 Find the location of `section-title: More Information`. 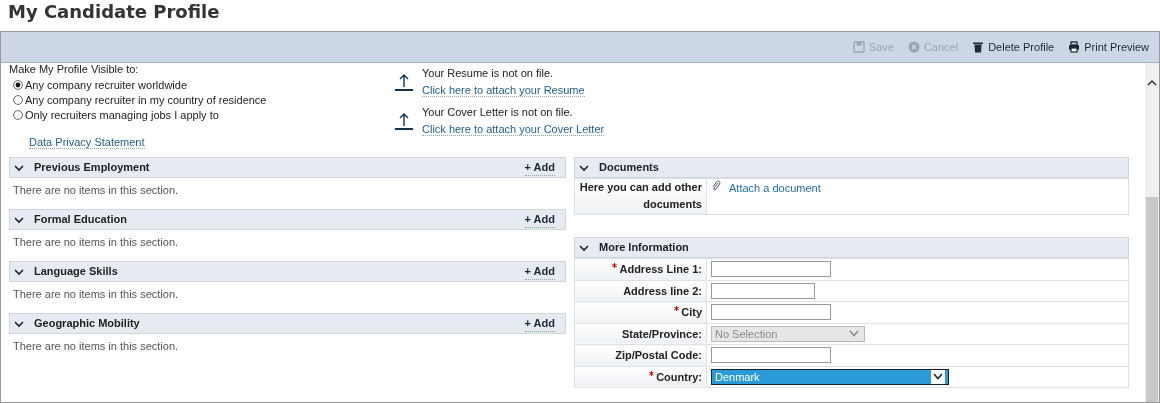

section-title: More Information is located at coordinates (644, 248).